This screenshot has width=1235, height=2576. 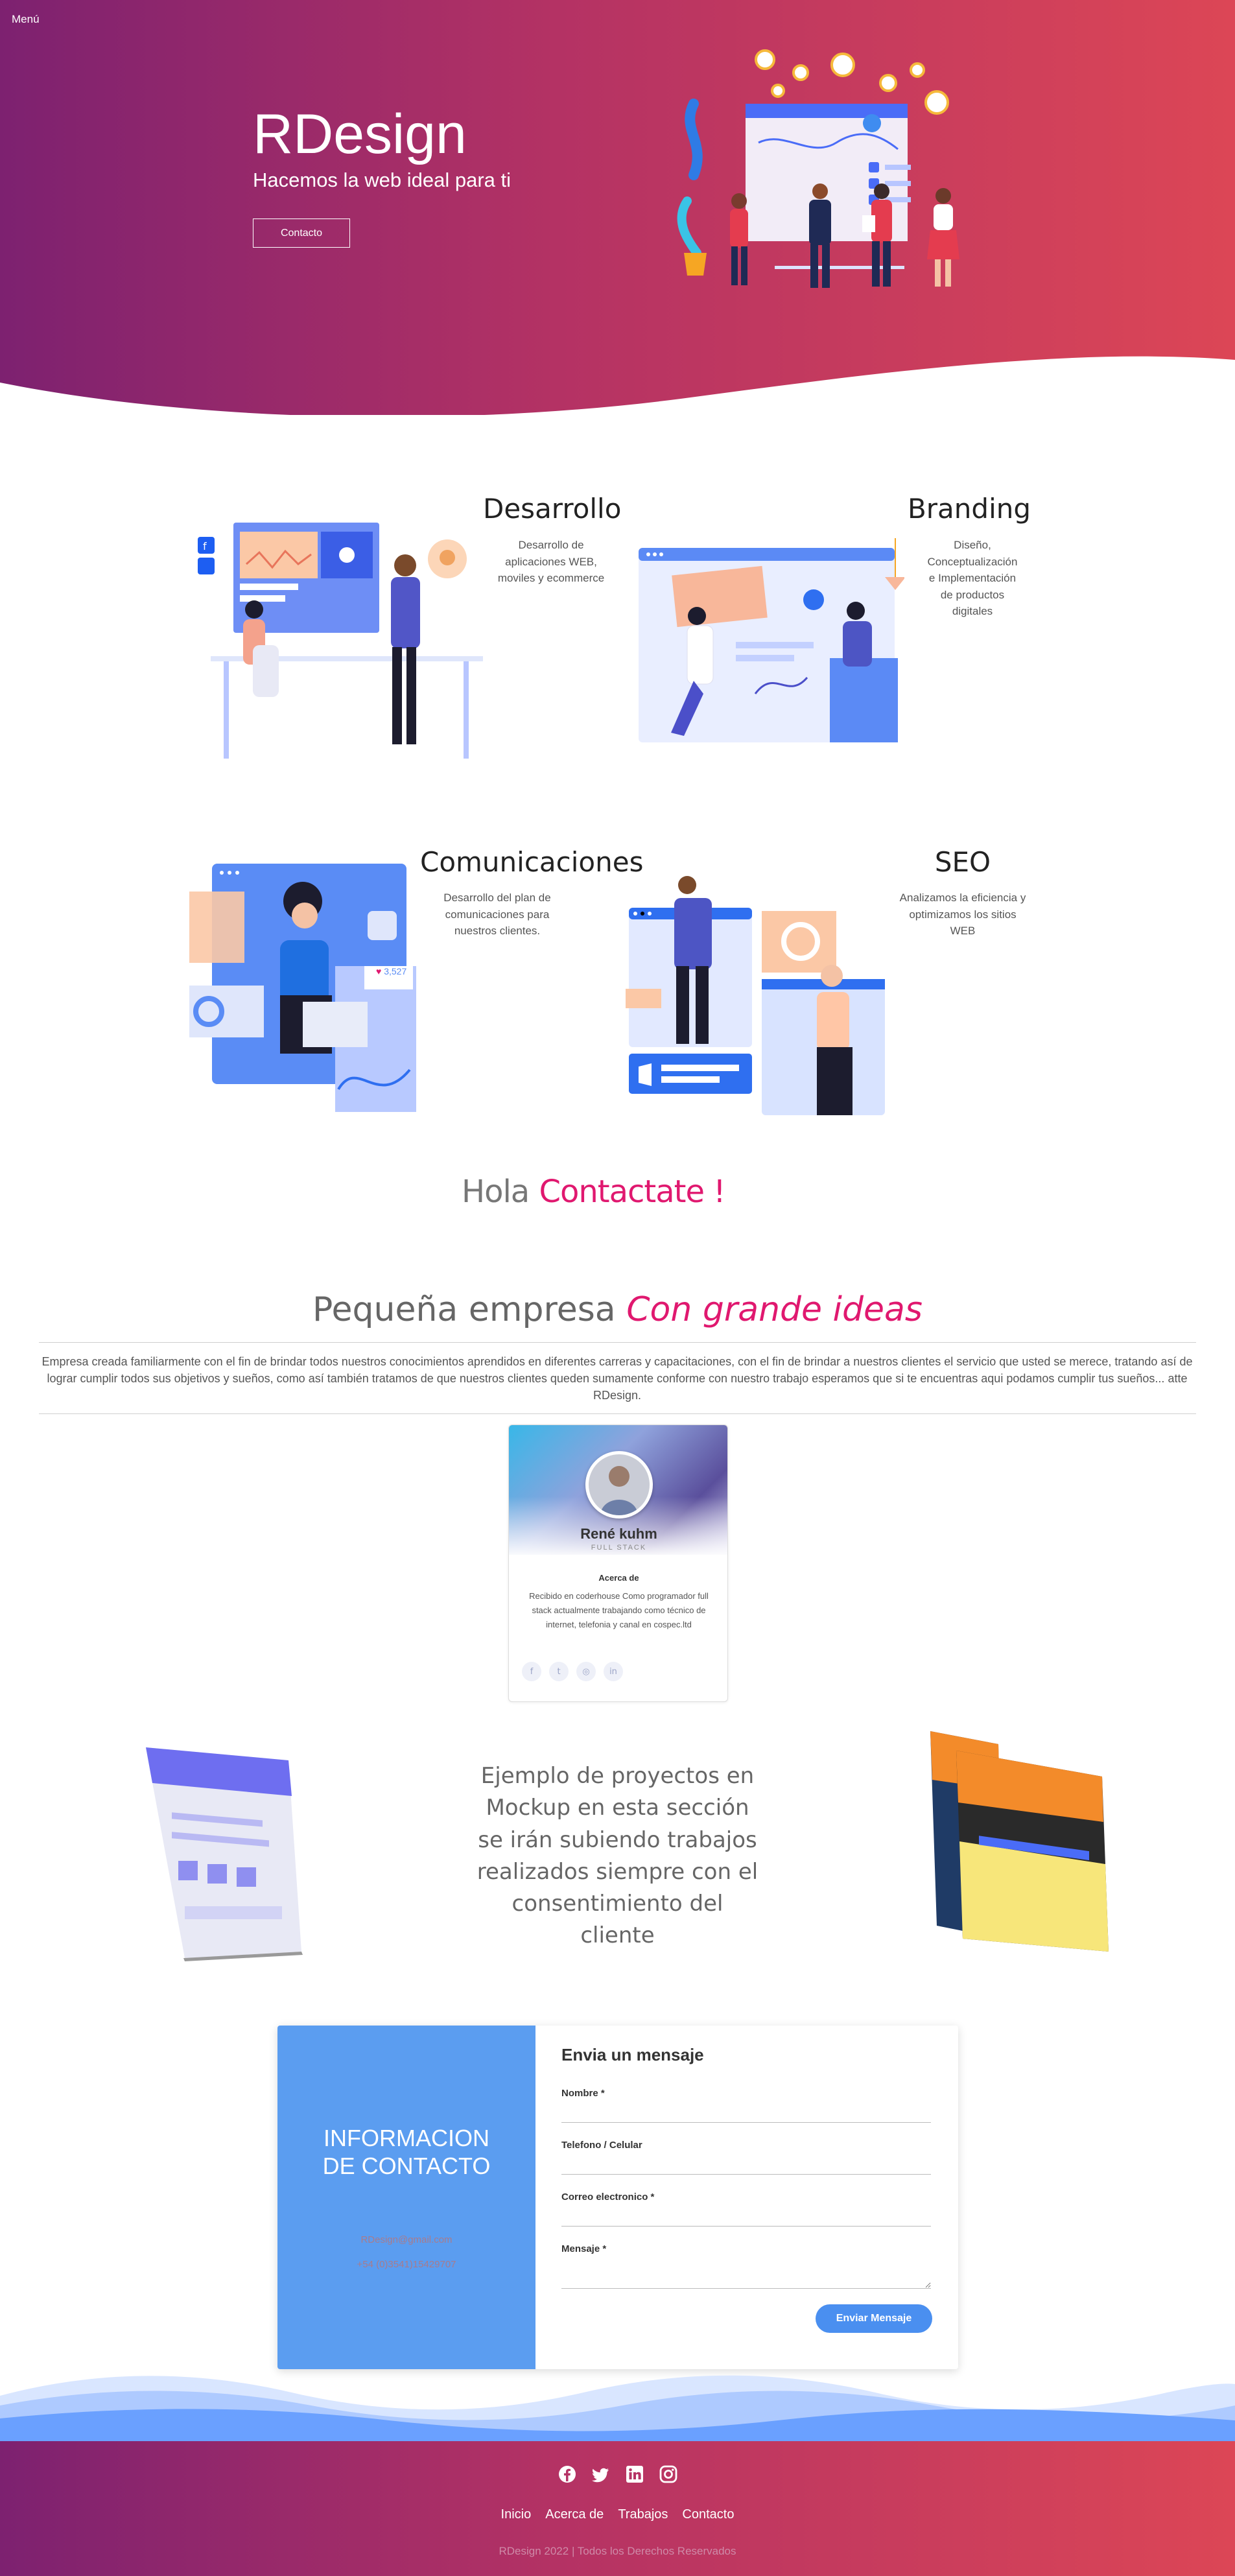 What do you see at coordinates (26, 19) in the screenshot?
I see `menu-button: Menú` at bounding box center [26, 19].